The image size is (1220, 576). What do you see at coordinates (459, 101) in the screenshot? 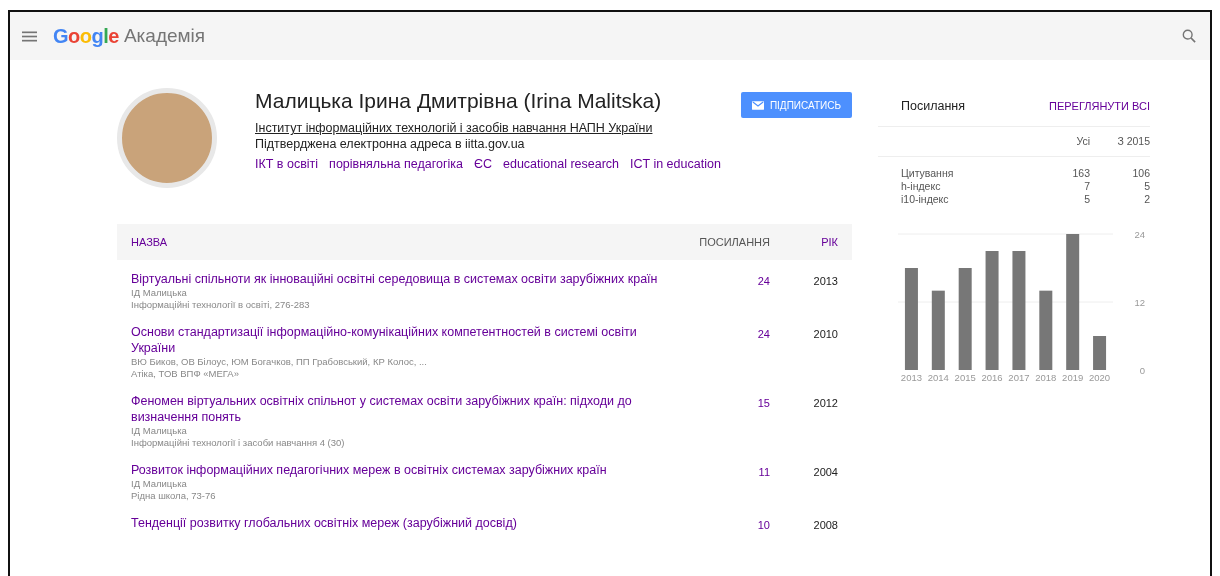
I see `profile-name: Малицька Ірина Дмитрівна (Irina Malitska)` at bounding box center [459, 101].